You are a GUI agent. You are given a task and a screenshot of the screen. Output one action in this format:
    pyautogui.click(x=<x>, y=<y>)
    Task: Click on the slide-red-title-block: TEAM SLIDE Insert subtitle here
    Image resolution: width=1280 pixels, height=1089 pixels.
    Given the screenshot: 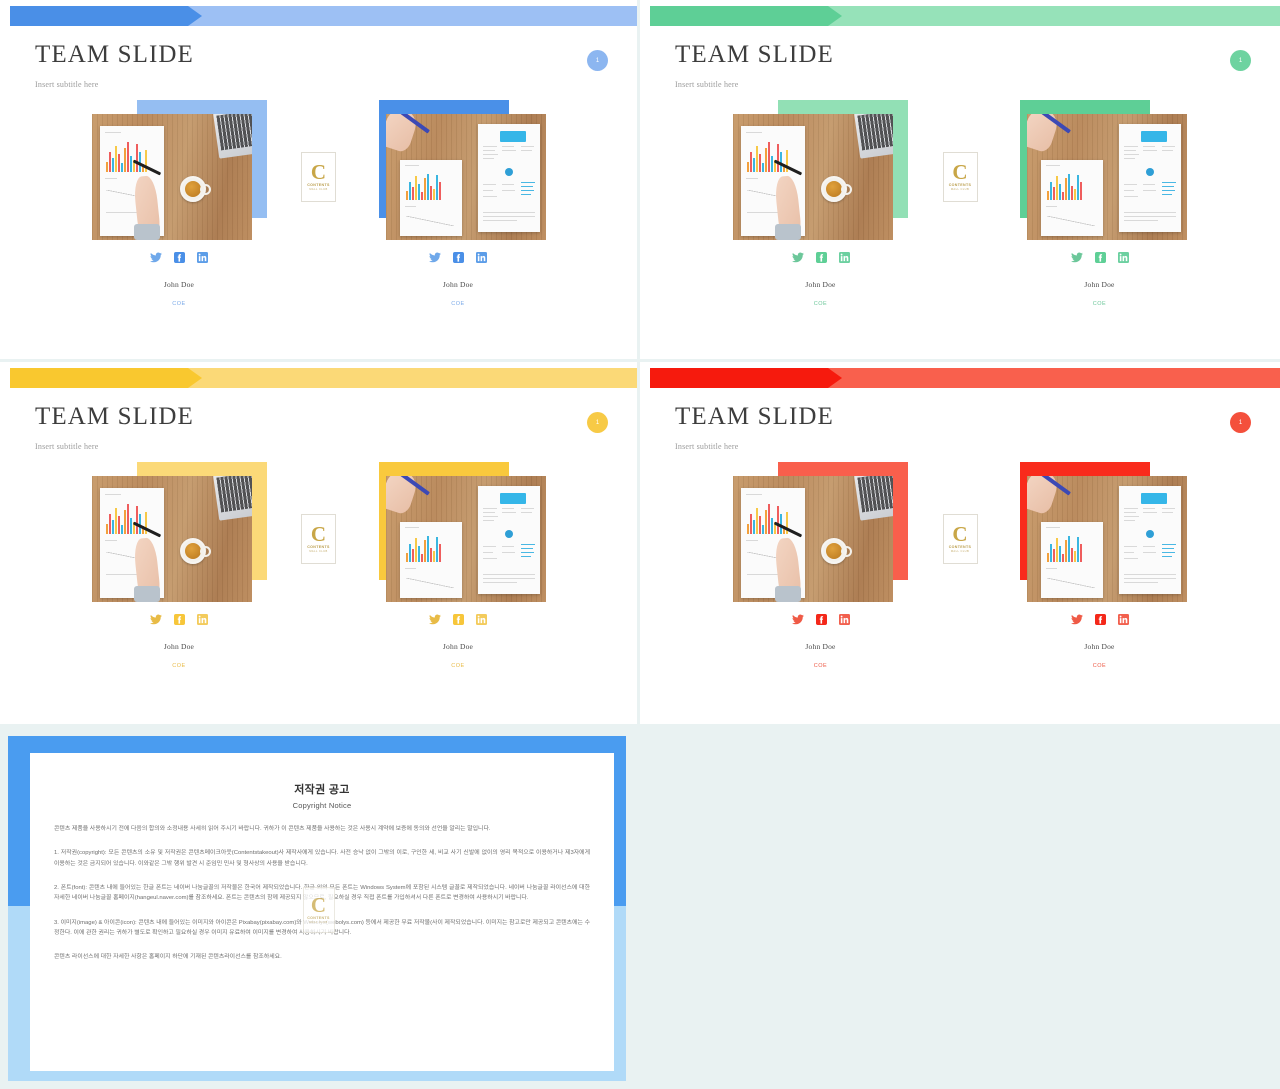 What is the action you would take?
    pyautogui.click(x=754, y=427)
    